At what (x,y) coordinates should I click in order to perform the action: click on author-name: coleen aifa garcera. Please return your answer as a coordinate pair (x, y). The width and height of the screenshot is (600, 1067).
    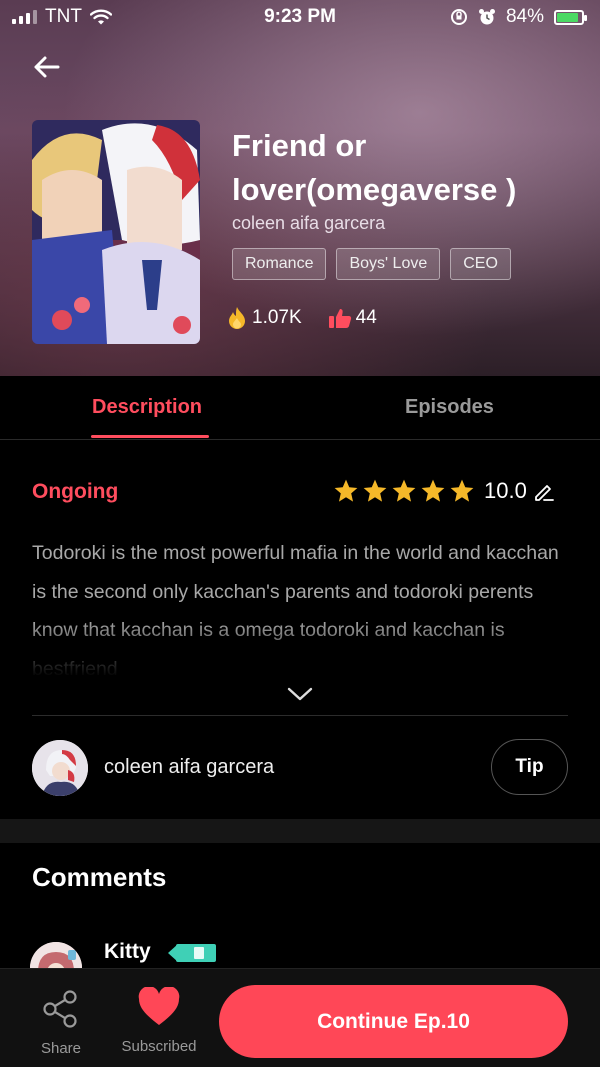
    Looking at the image, I should click on (189, 767).